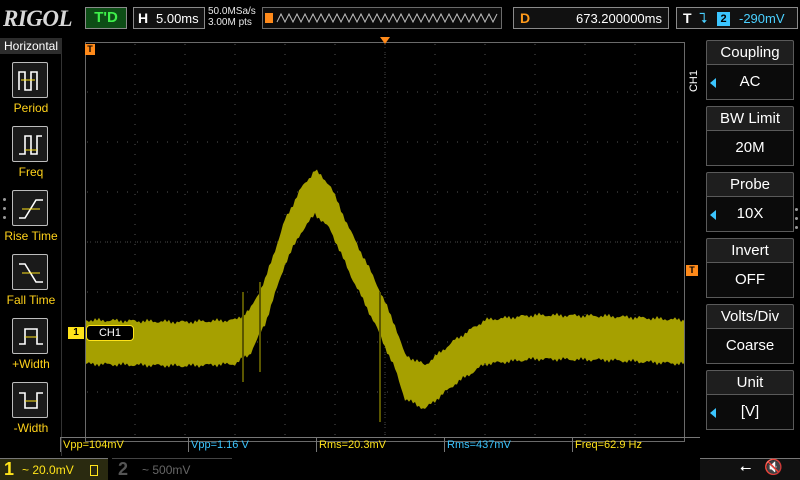  I want to click on coupling-softkey: Coupling AC, so click(750, 71).